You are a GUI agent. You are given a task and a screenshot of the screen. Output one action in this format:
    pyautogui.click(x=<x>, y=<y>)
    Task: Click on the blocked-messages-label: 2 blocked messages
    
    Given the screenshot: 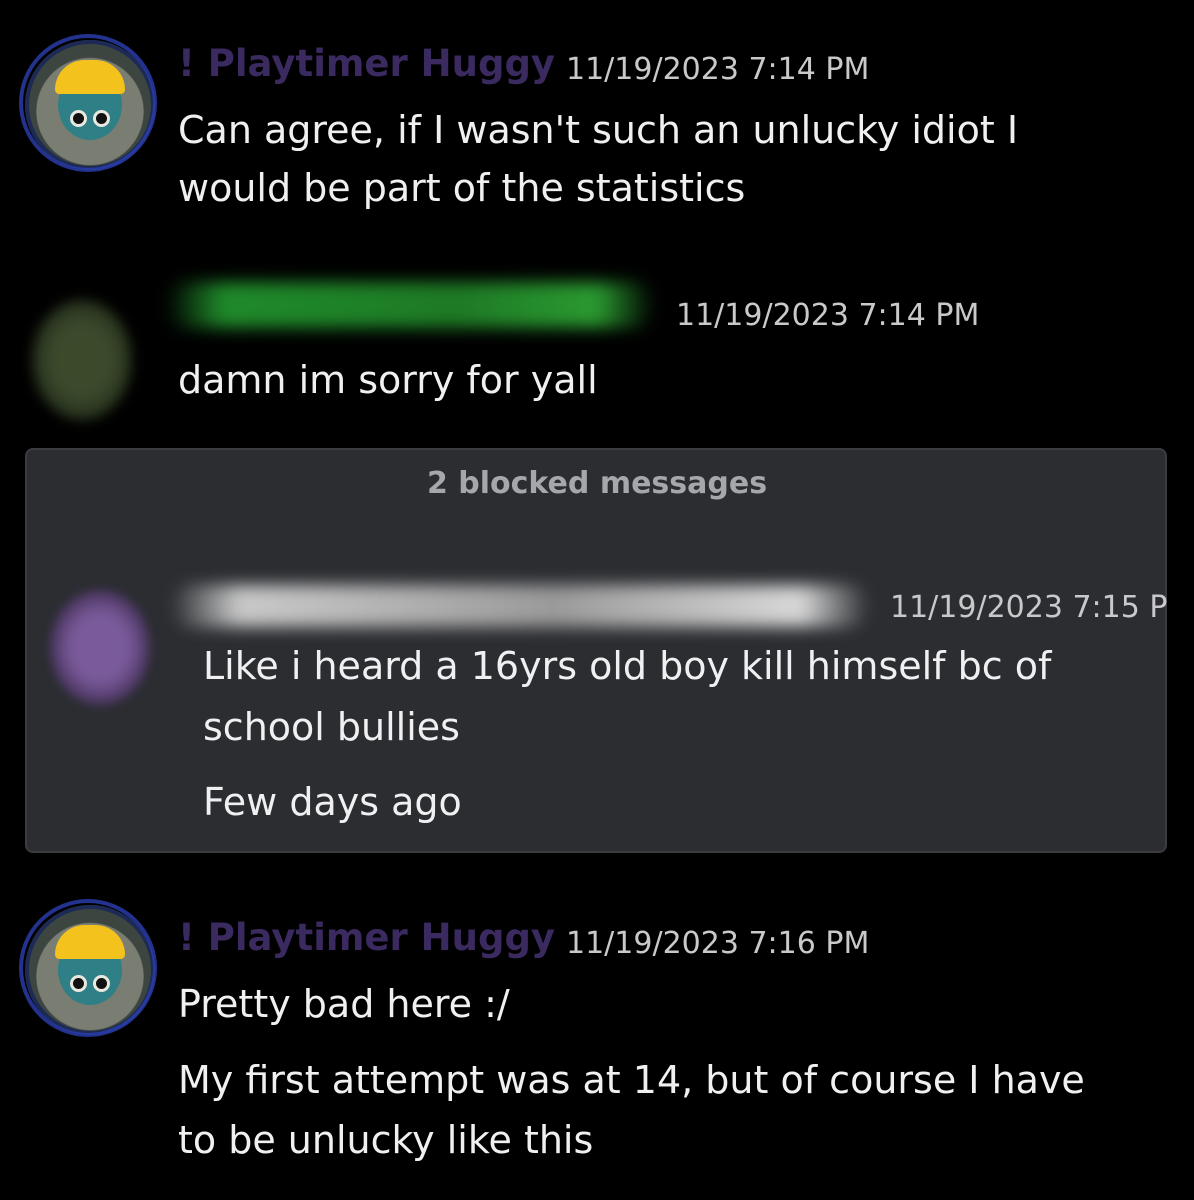 What is the action you would take?
    pyautogui.click(x=597, y=483)
    